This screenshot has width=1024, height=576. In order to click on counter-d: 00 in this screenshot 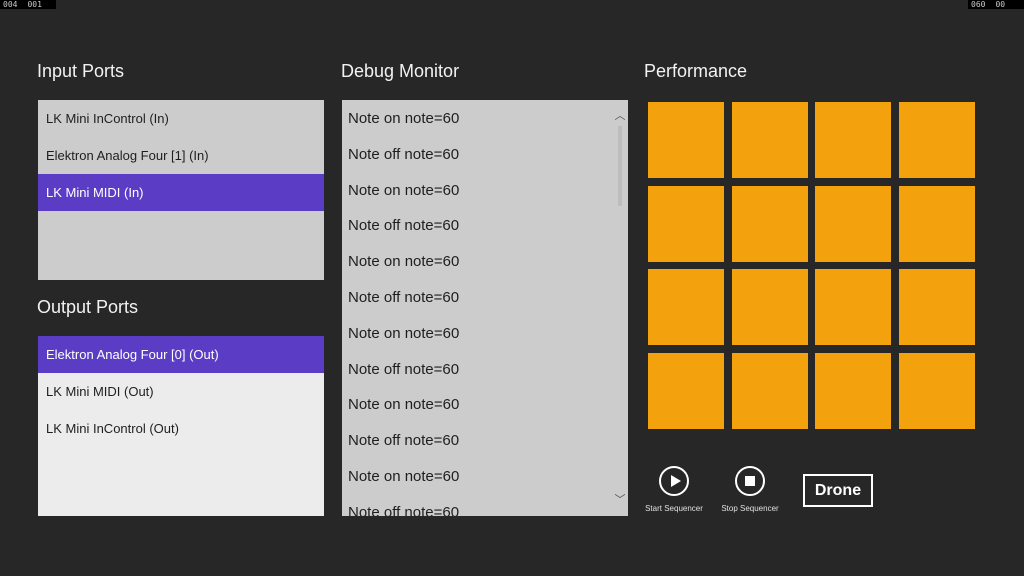, I will do `click(1000, 4)`.